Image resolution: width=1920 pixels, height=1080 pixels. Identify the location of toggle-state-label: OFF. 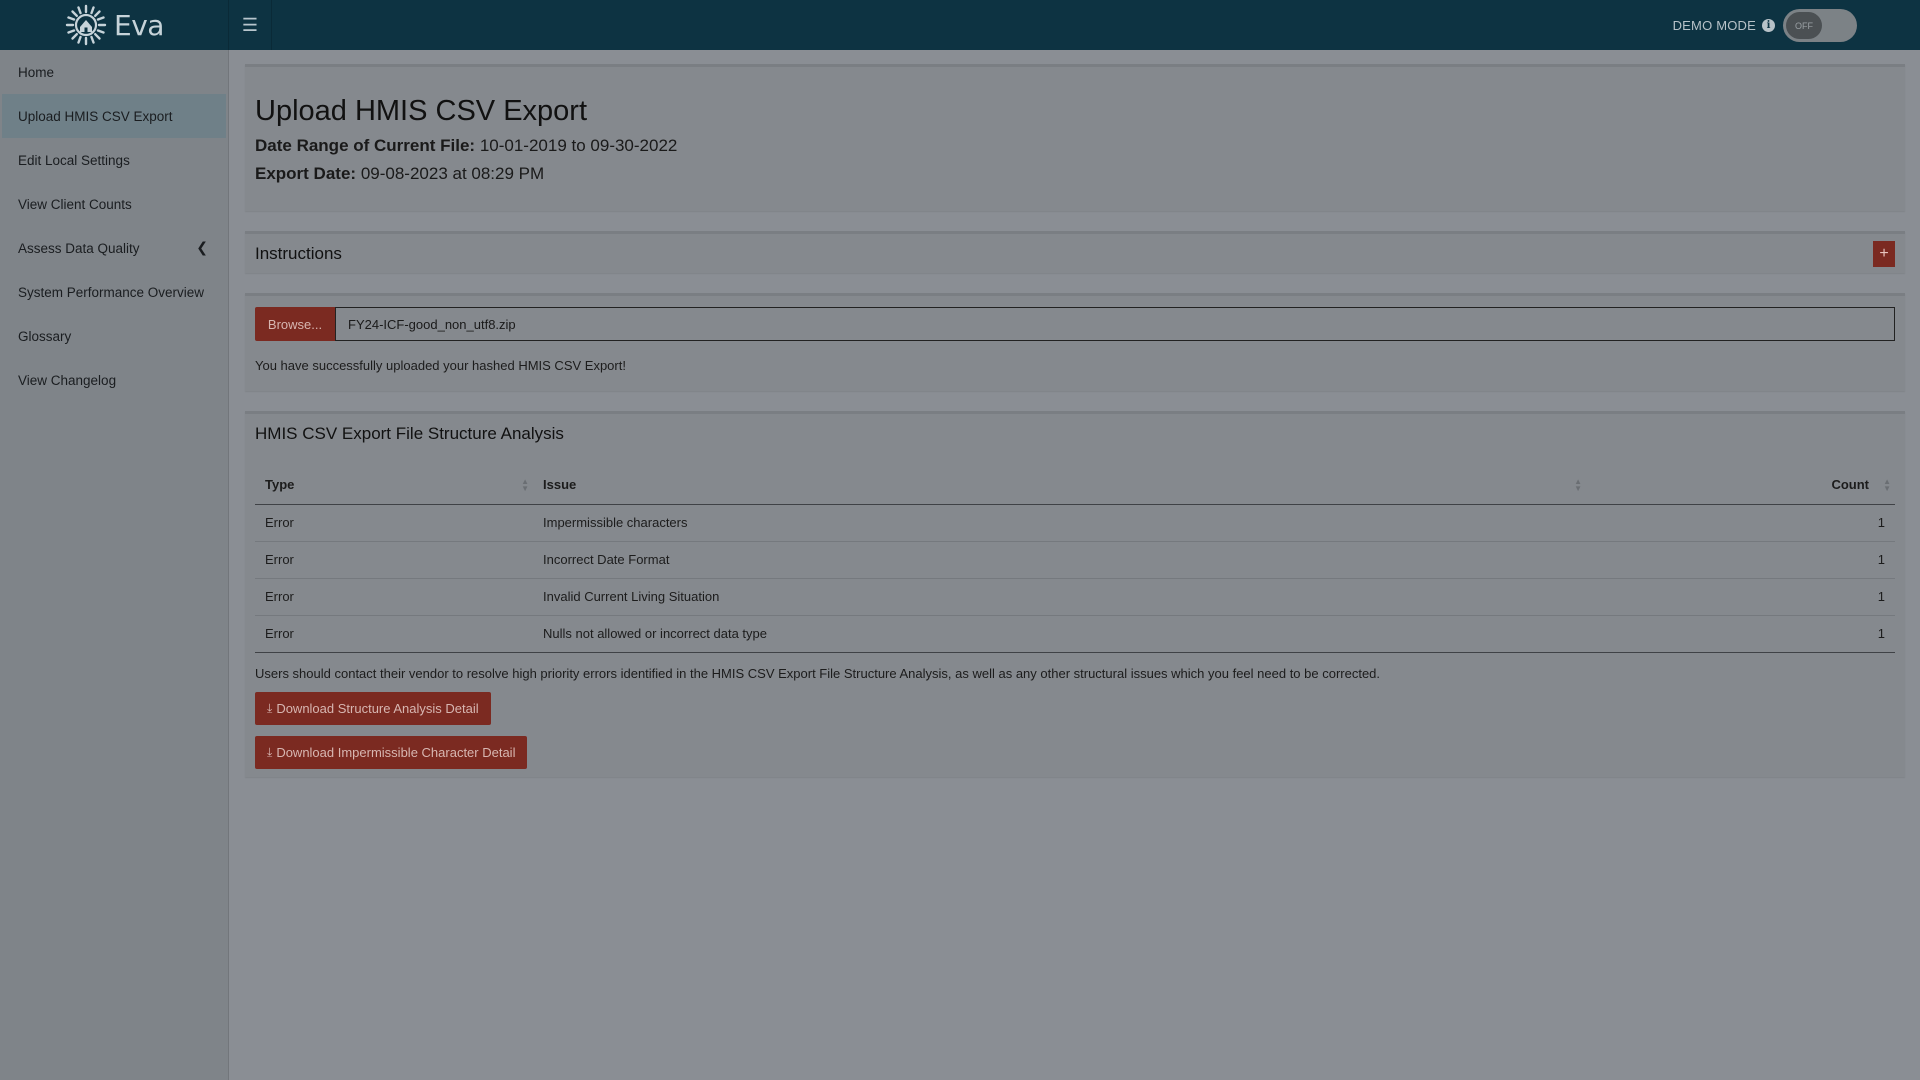
(1804, 25).